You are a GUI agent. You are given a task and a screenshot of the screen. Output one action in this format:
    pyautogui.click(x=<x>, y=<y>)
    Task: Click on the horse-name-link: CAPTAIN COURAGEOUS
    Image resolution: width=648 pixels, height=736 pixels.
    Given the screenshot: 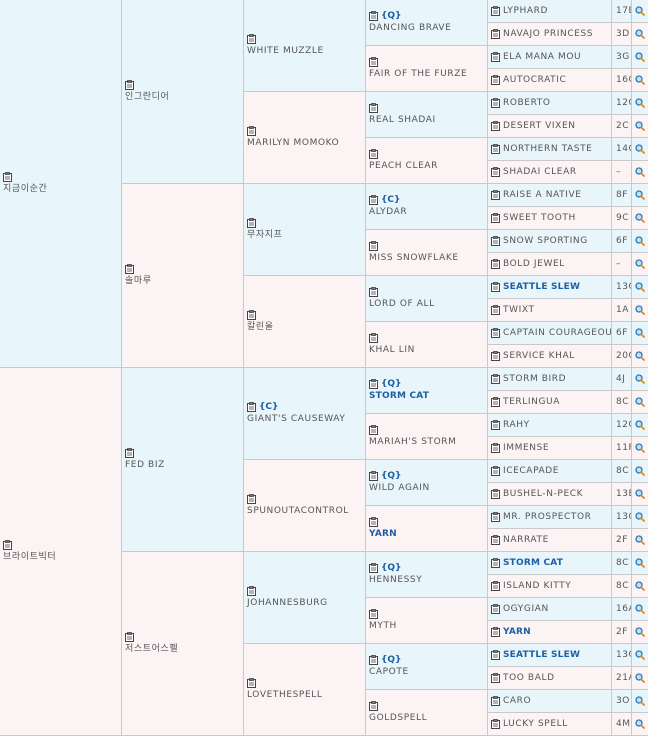 What is the action you would take?
    pyautogui.click(x=557, y=333)
    